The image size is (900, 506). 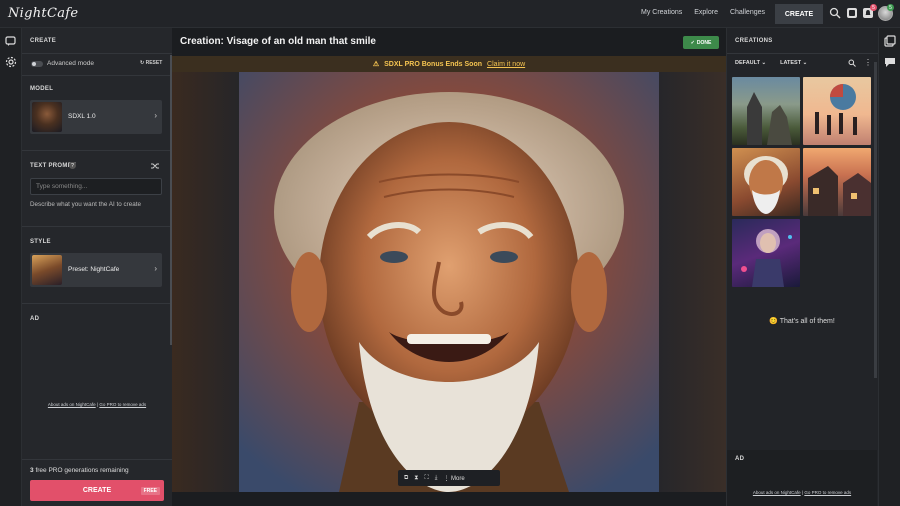 I want to click on settings-icon, so click(x=11, y=62).